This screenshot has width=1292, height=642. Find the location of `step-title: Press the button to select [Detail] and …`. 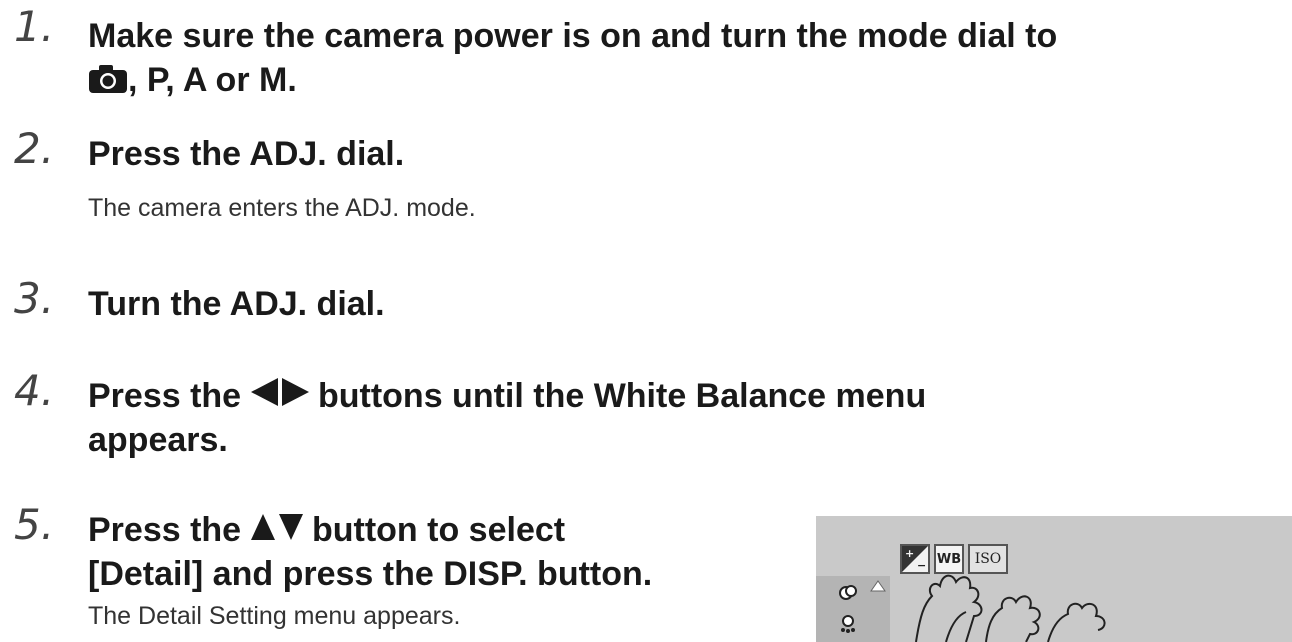

step-title: Press the button to select [Detail] and … is located at coordinates (370, 552).